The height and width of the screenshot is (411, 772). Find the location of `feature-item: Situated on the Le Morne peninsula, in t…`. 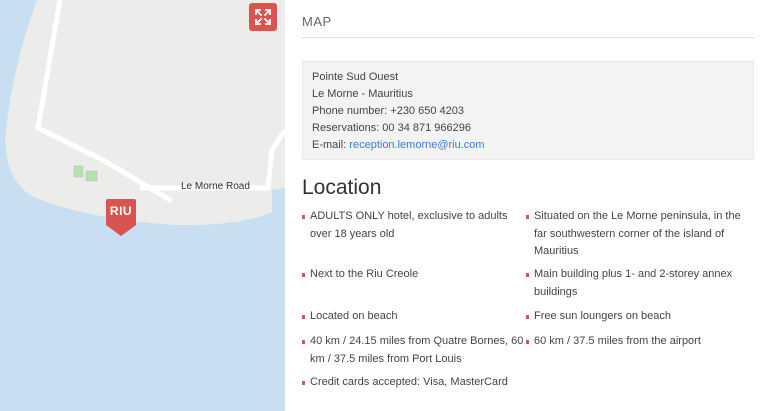

feature-item: Situated on the Le Morne peninsula, in t… is located at coordinates (640, 234).